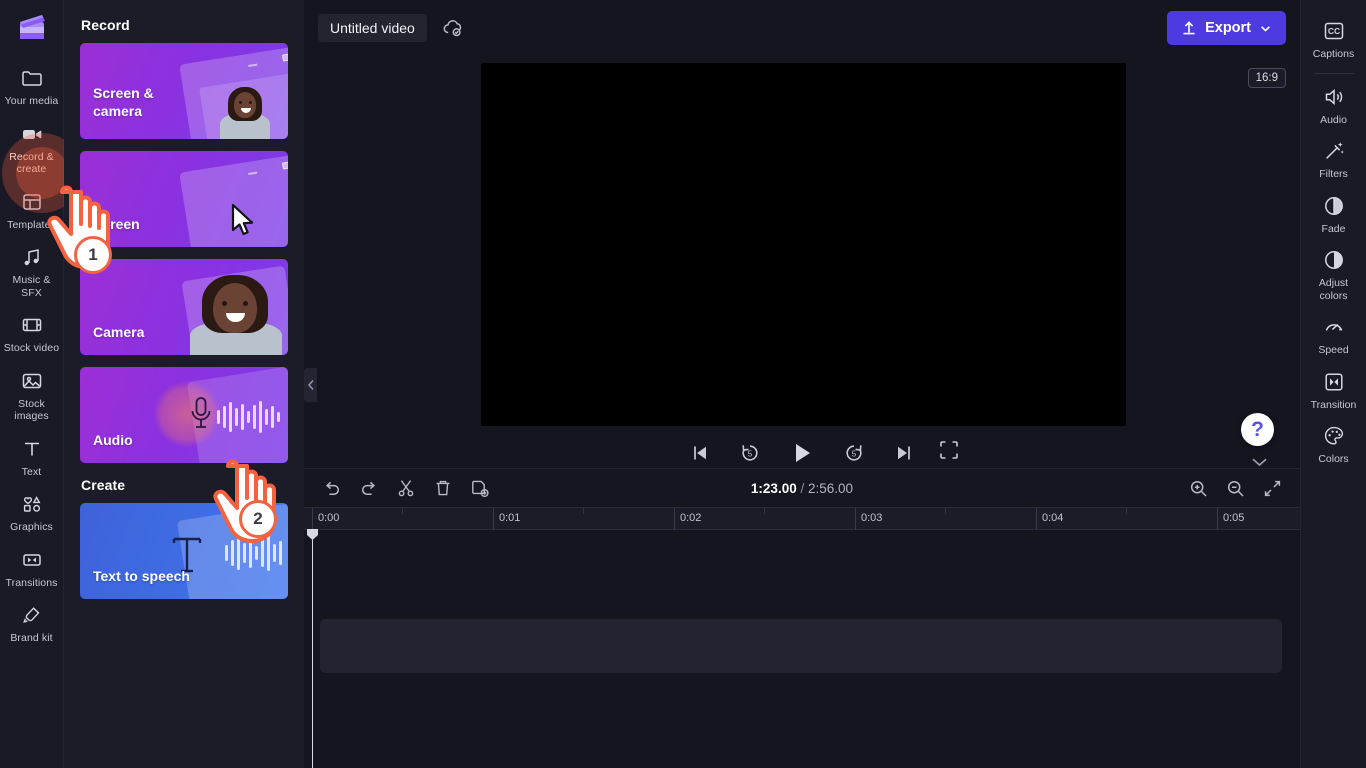 The height and width of the screenshot is (768, 1366). What do you see at coordinates (1334, 206) in the screenshot?
I see `fade-circle-icon` at bounding box center [1334, 206].